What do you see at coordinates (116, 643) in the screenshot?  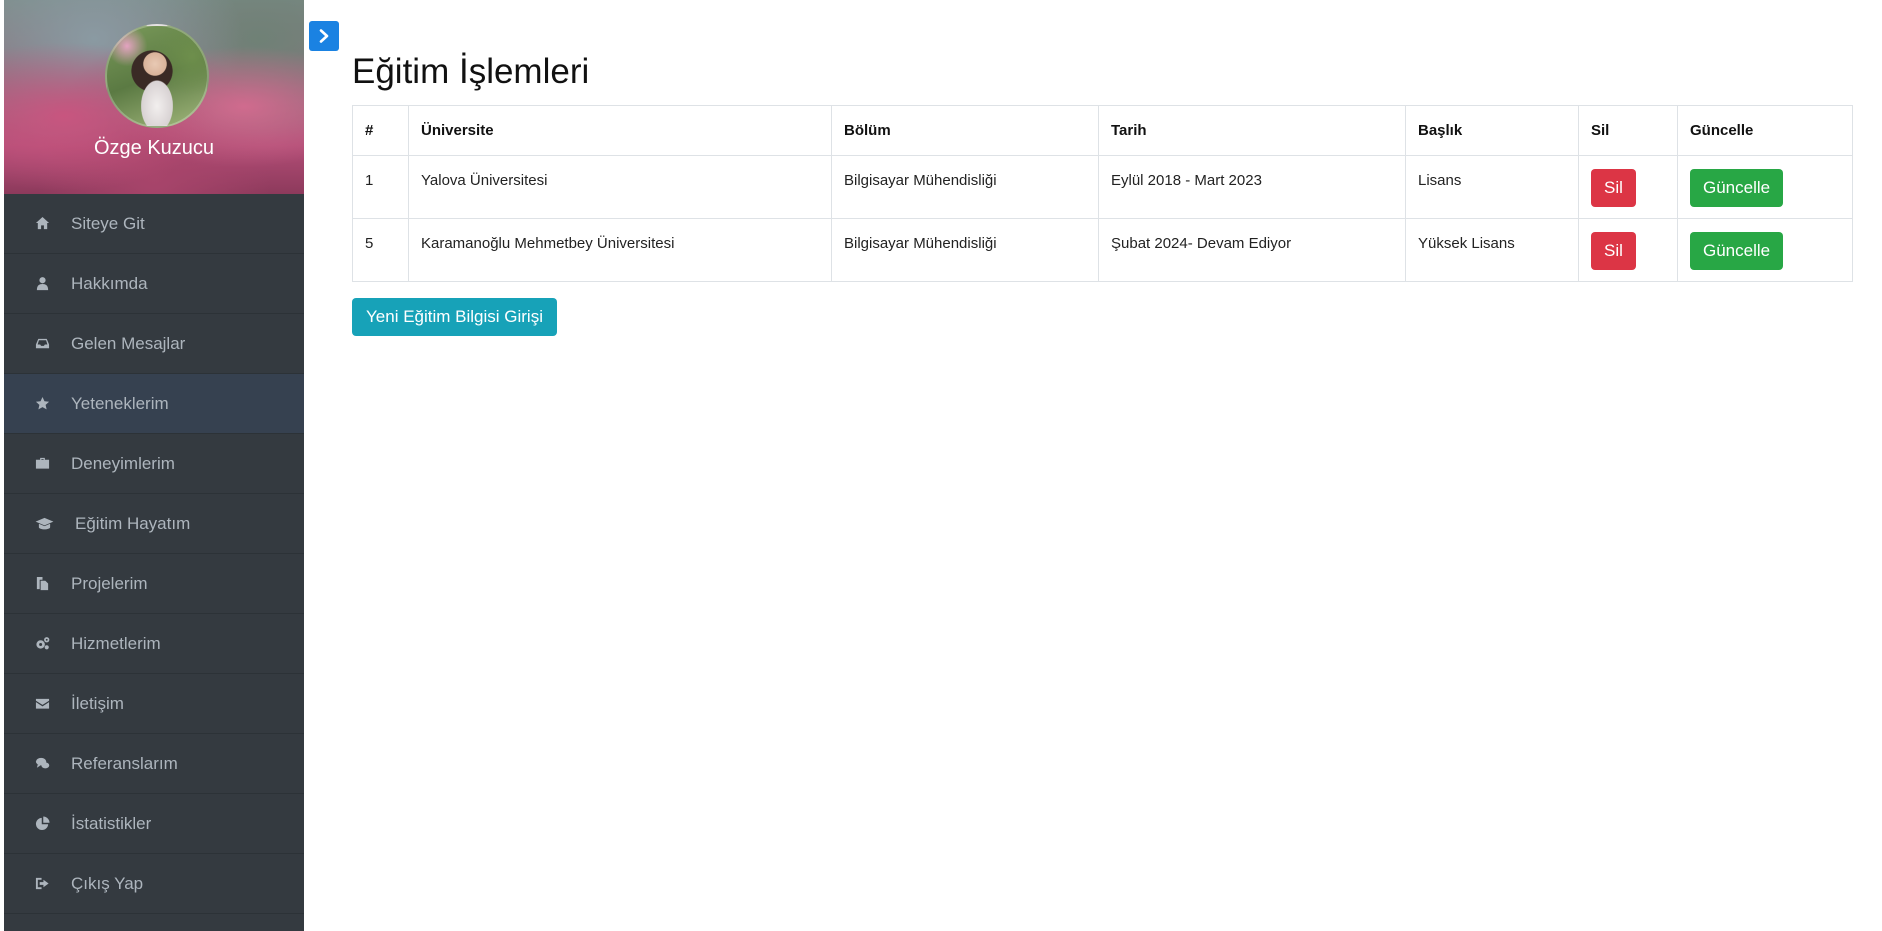 I see `sidebar-item-label: Hizmetlerim` at bounding box center [116, 643].